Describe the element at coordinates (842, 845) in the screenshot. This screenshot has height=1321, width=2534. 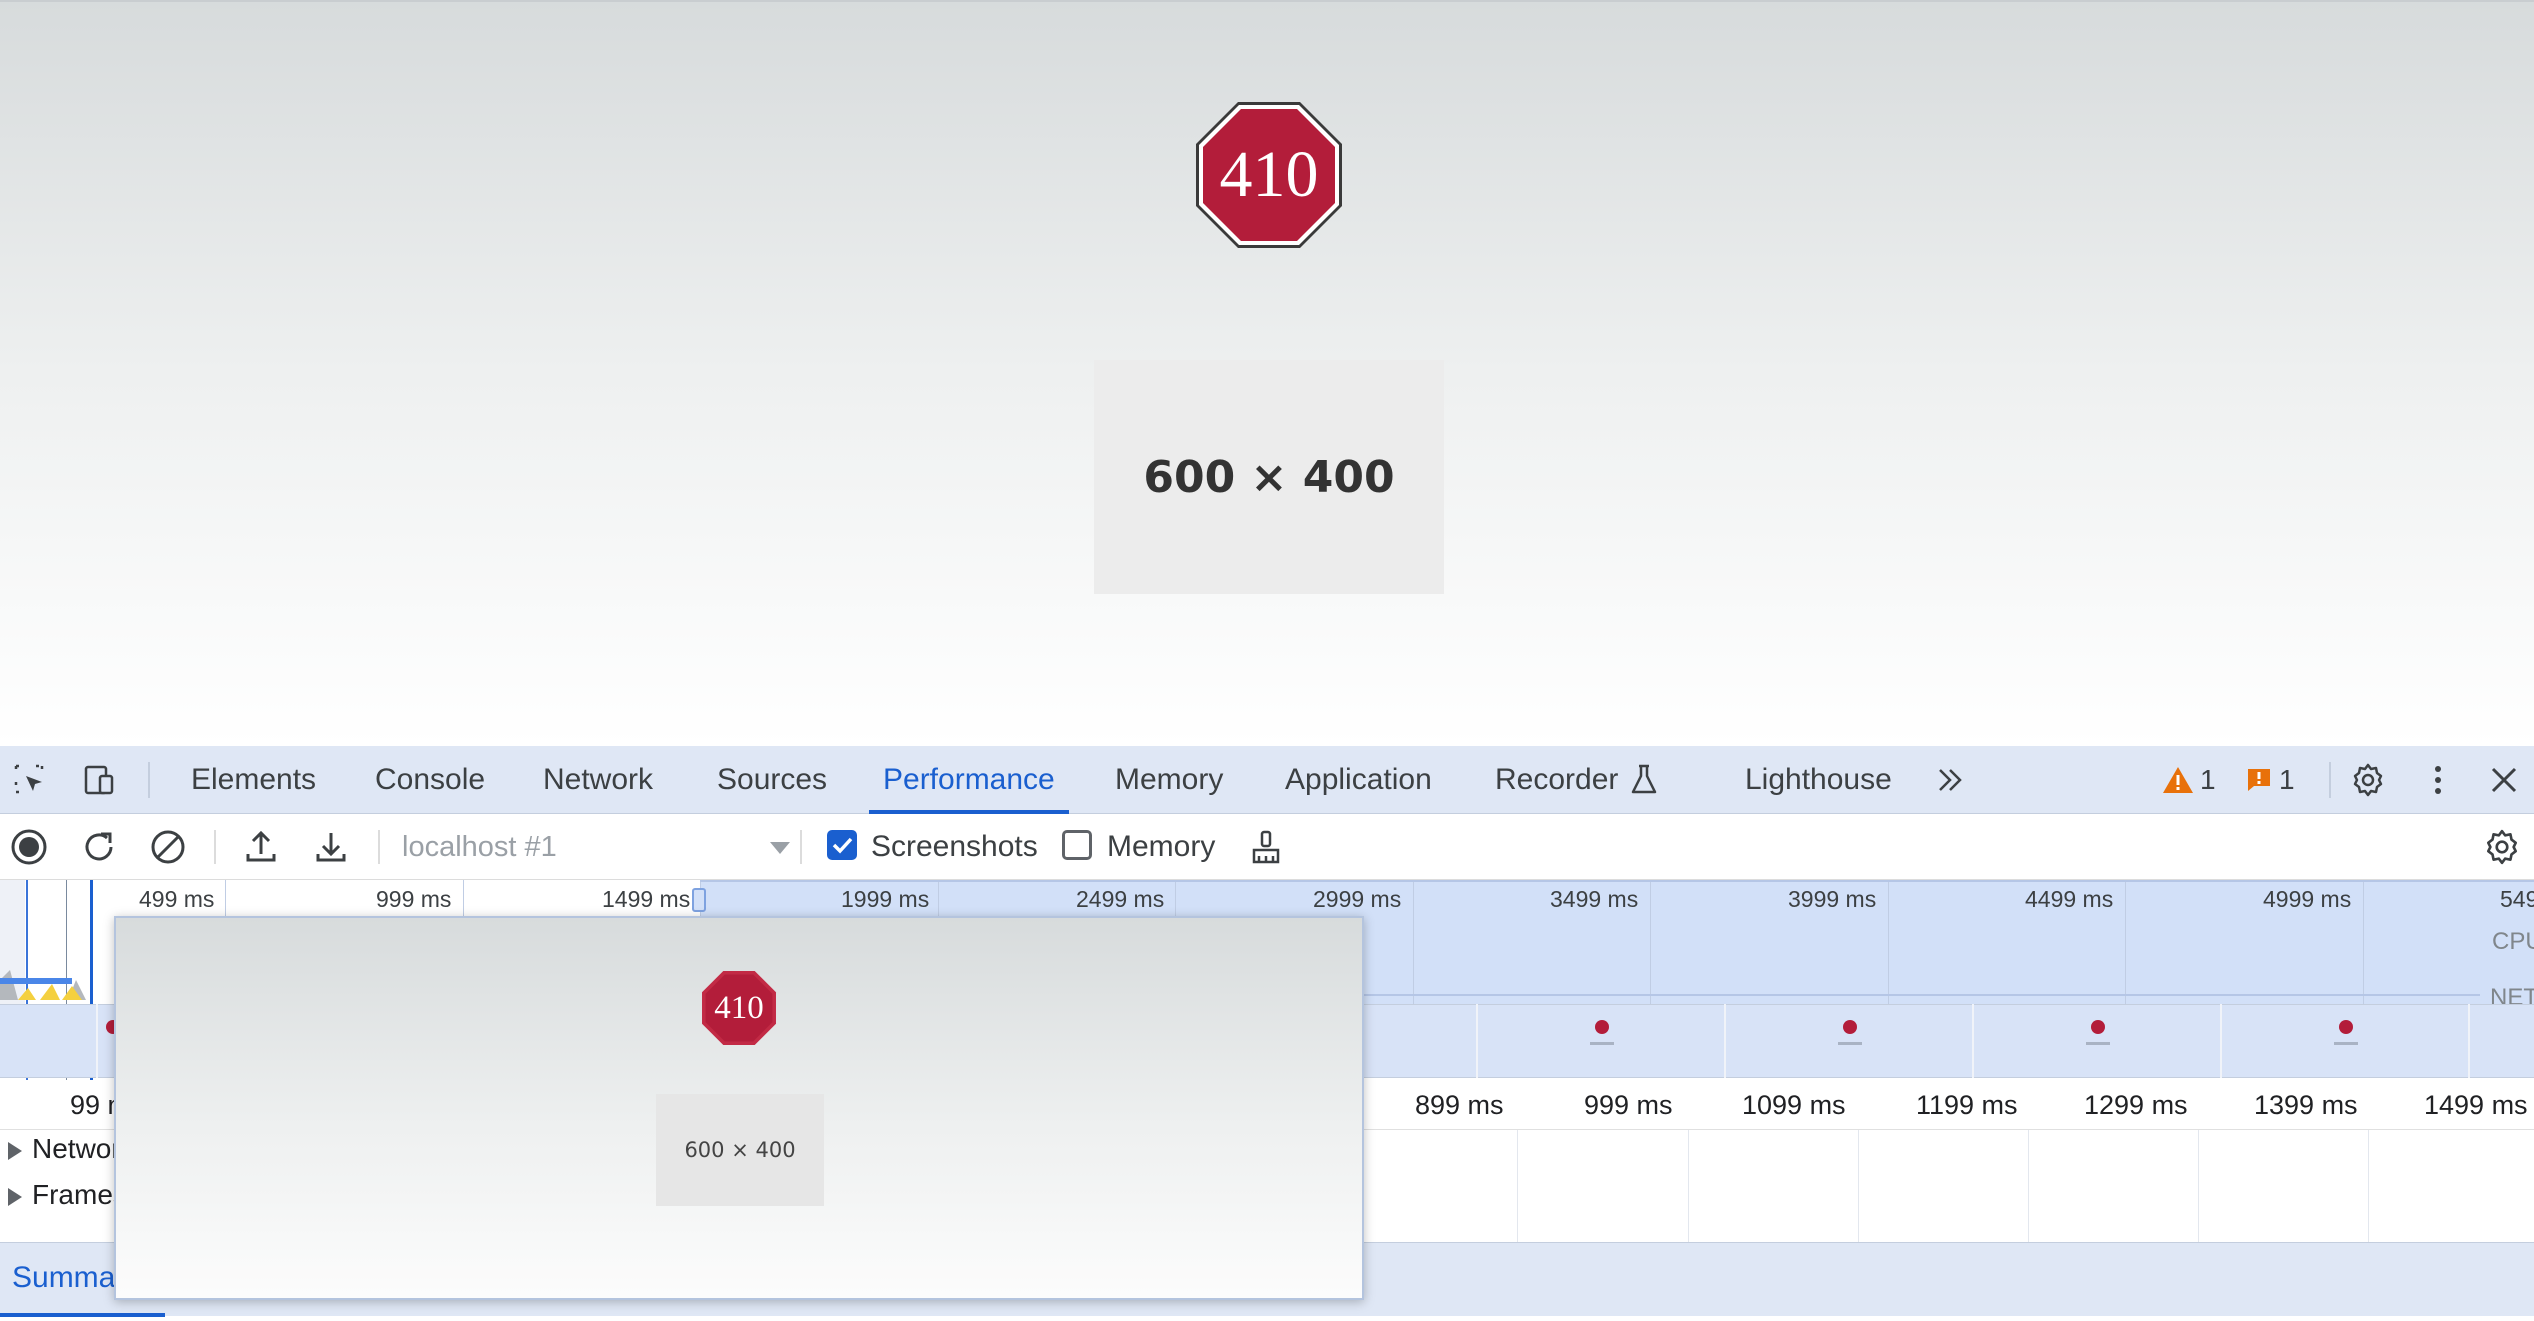
I see `screenshots-checkbox` at that location.